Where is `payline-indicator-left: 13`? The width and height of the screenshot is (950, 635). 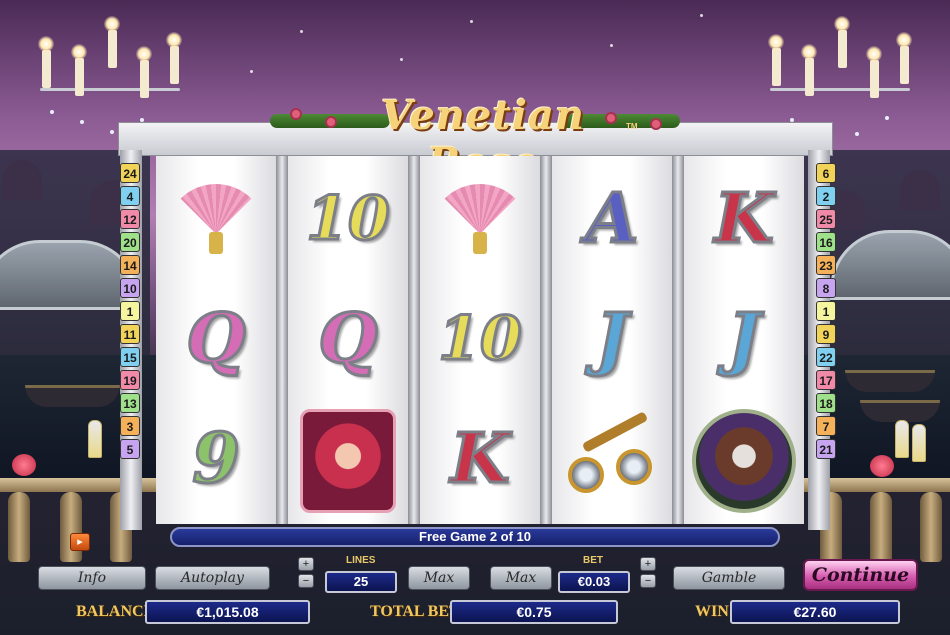
payline-indicator-left: 13 is located at coordinates (130, 403).